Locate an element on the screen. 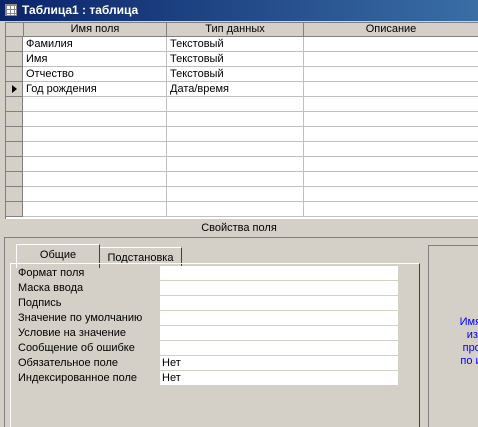 The width and height of the screenshot is (478, 427). window-title: Таблица1 : таблица is located at coordinates (80, 10).